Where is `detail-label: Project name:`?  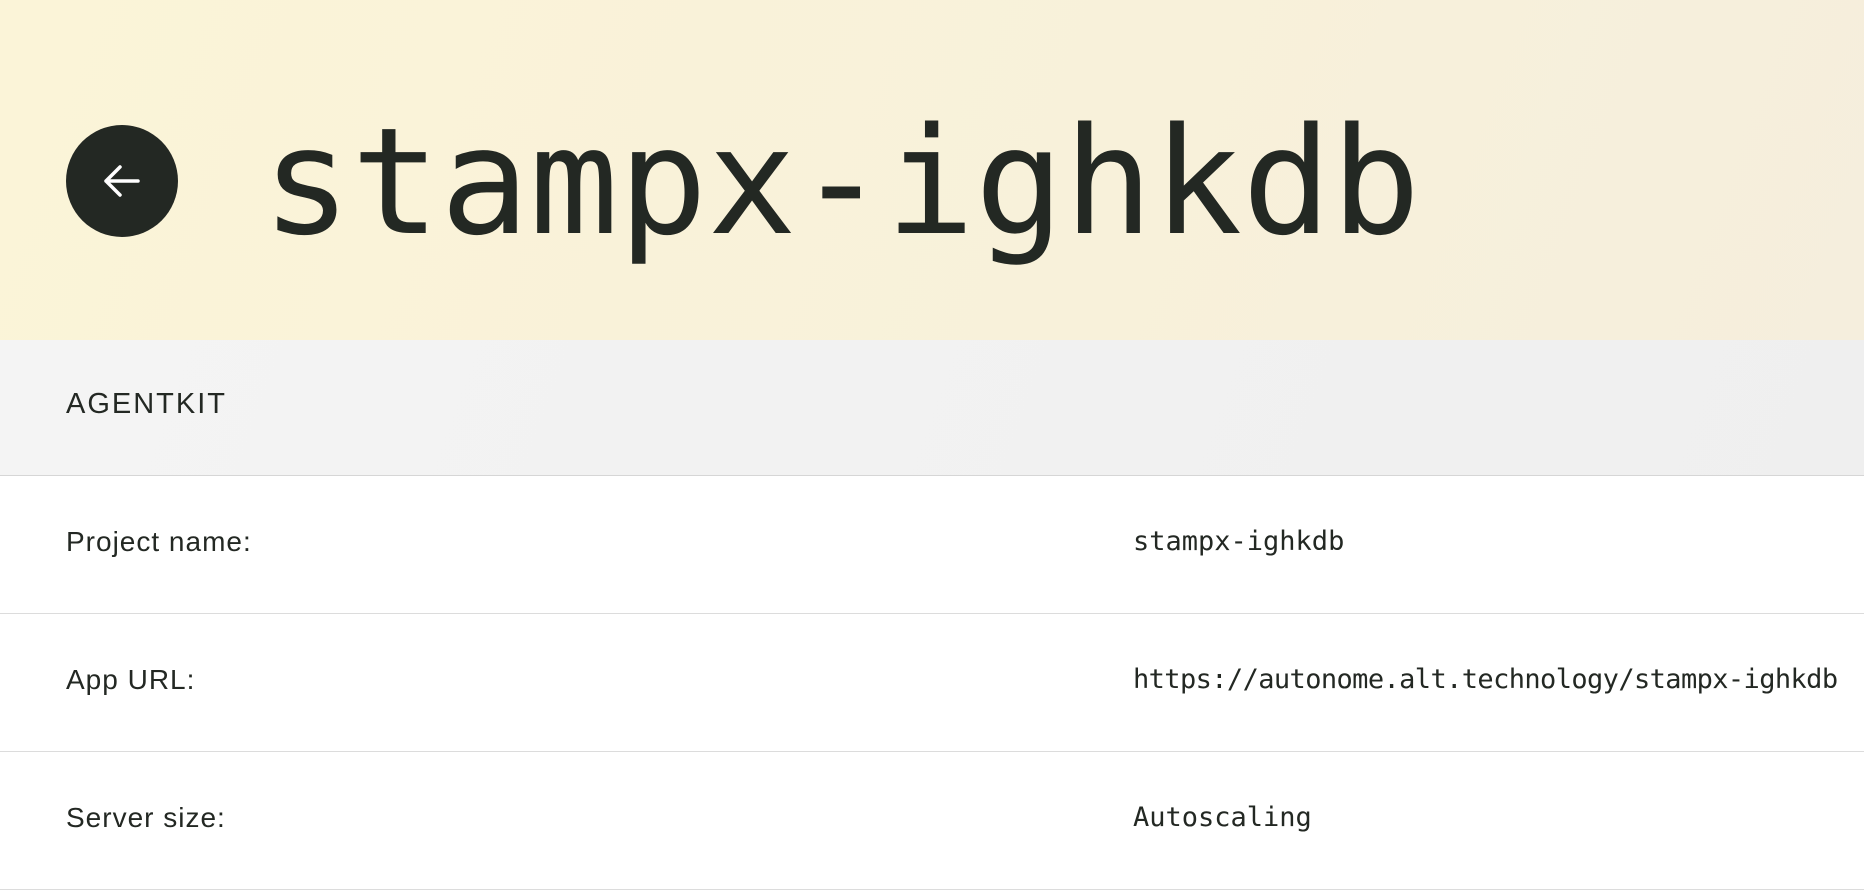
detail-label: Project name: is located at coordinates (159, 541).